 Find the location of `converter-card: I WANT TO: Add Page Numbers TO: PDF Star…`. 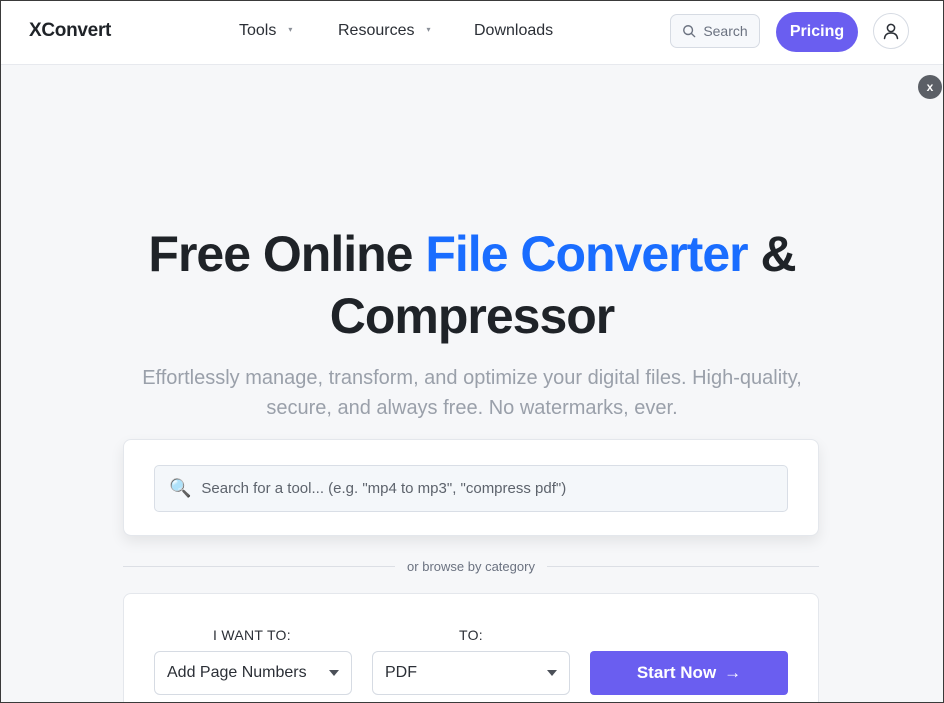

converter-card: I WANT TO: Add Page Numbers TO: PDF Star… is located at coordinates (471, 647).